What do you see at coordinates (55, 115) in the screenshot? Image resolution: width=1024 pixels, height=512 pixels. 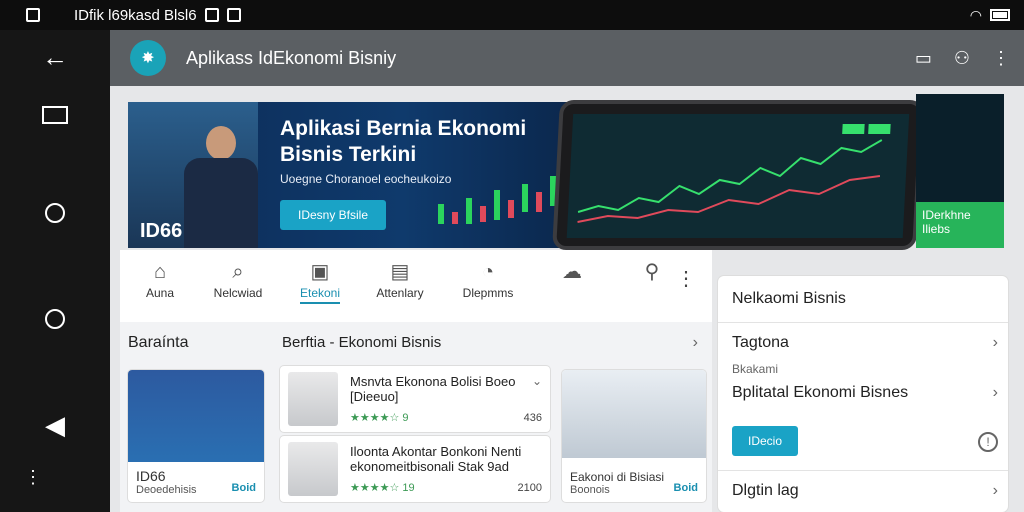 I see `recent-apps-icon` at bounding box center [55, 115].